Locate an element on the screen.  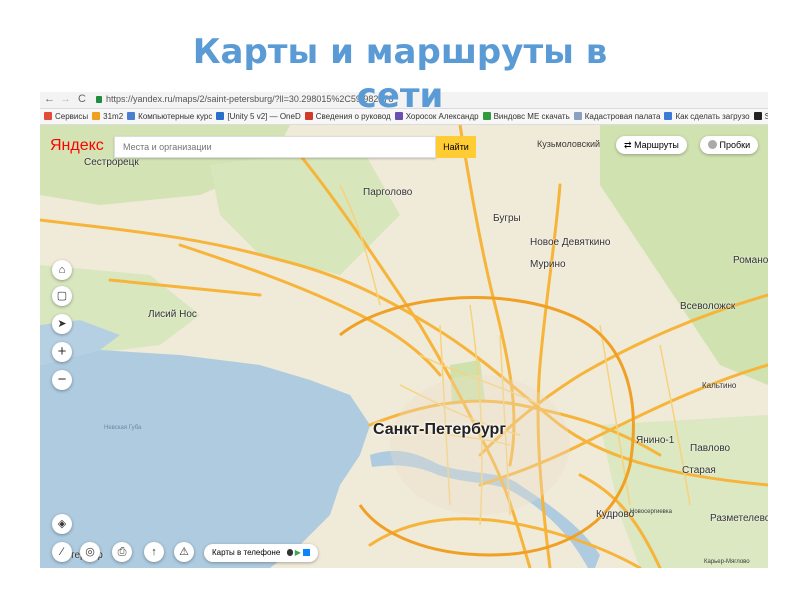
warning-icon: ⚠ is located at coordinates (184, 552).